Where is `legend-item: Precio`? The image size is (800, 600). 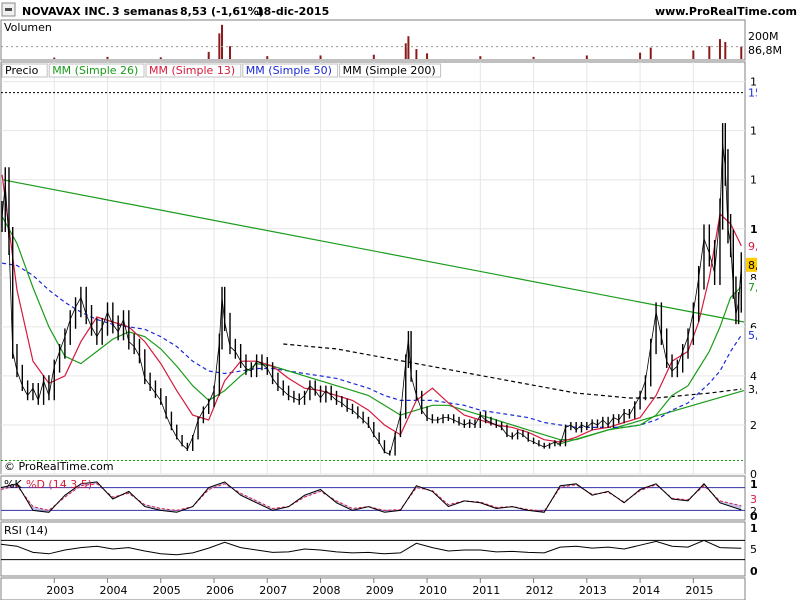
legend-item: Precio is located at coordinates (22, 70).